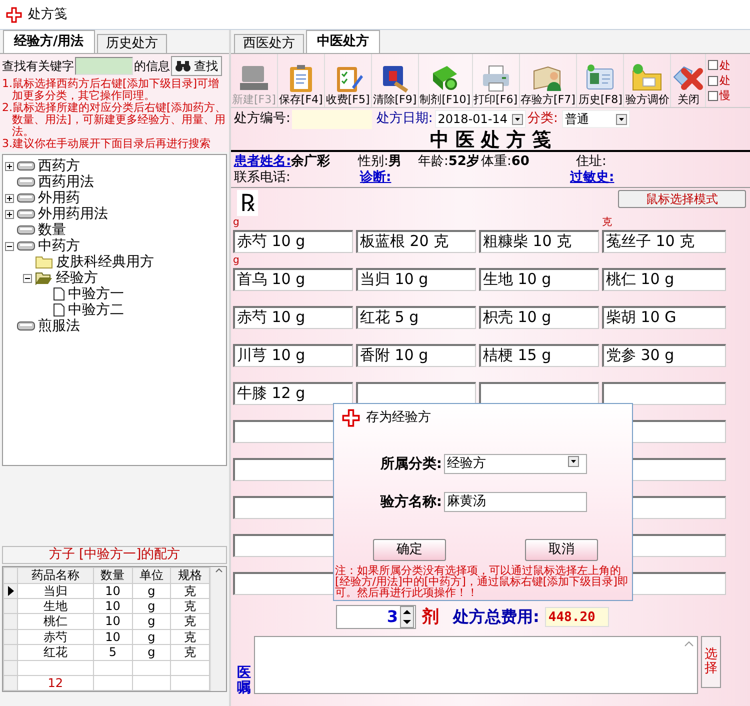  Describe the element at coordinates (293, 279) in the screenshot. I see `herb-field: 首乌 10 g` at that location.